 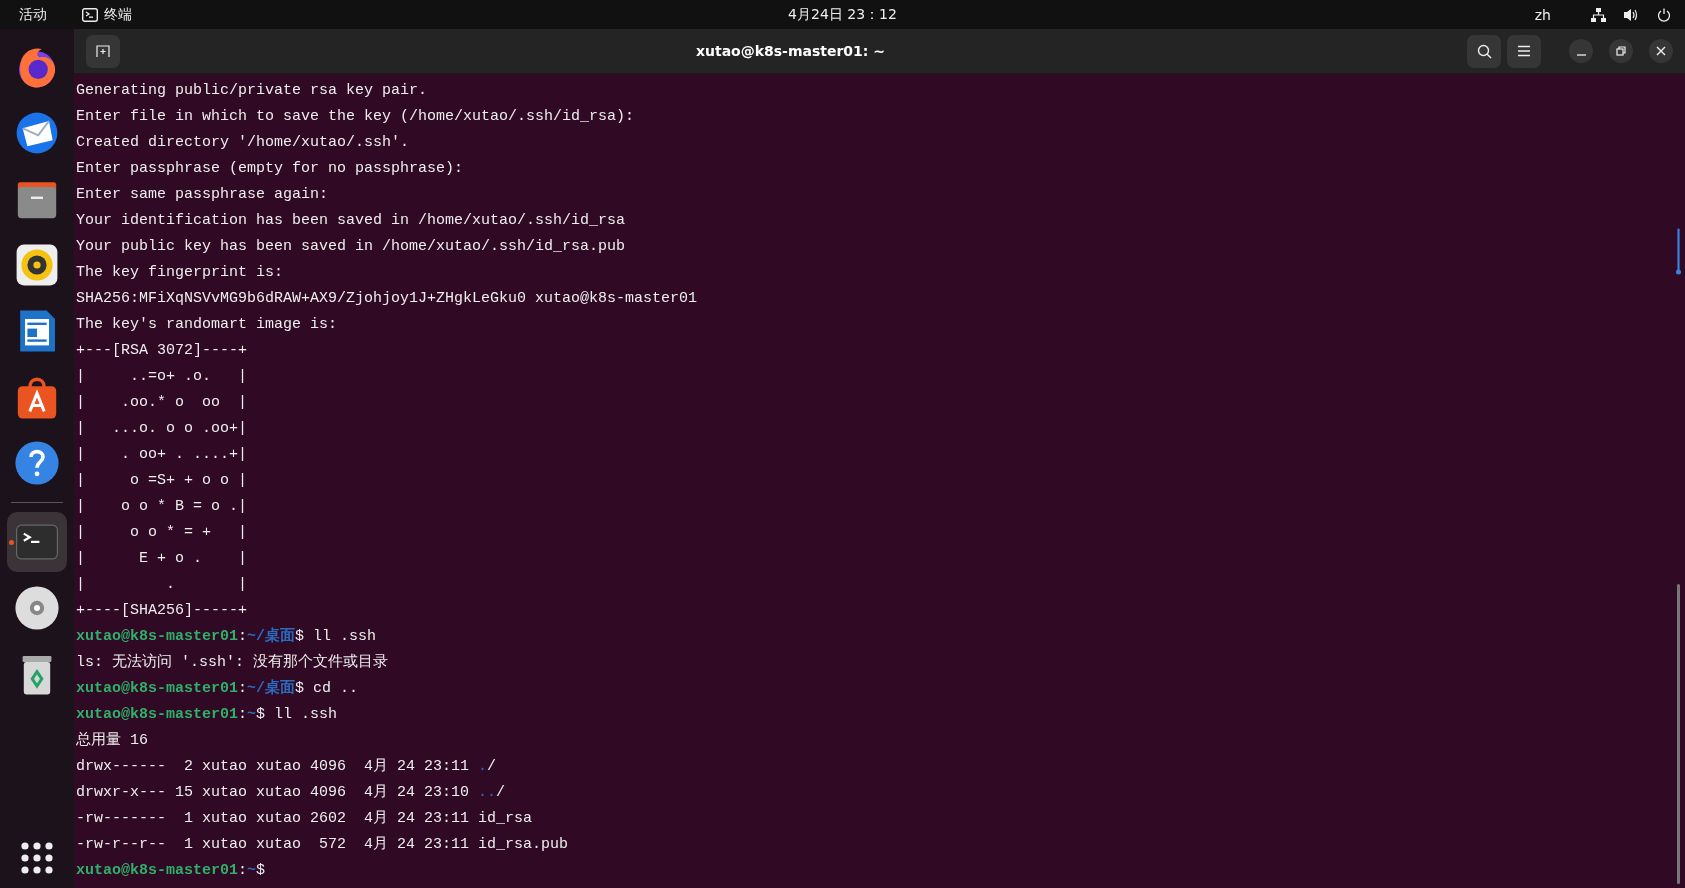 I want to click on activities-button: 活动, so click(x=33, y=14).